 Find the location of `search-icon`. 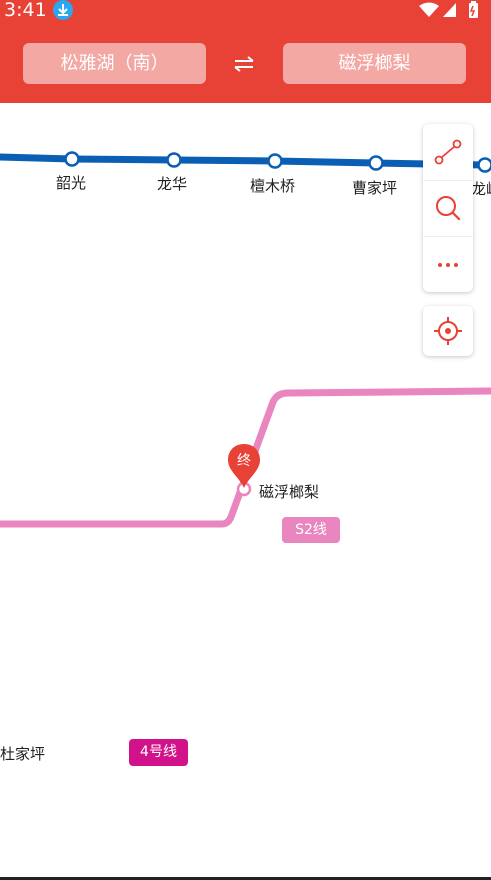

search-icon is located at coordinates (448, 208).